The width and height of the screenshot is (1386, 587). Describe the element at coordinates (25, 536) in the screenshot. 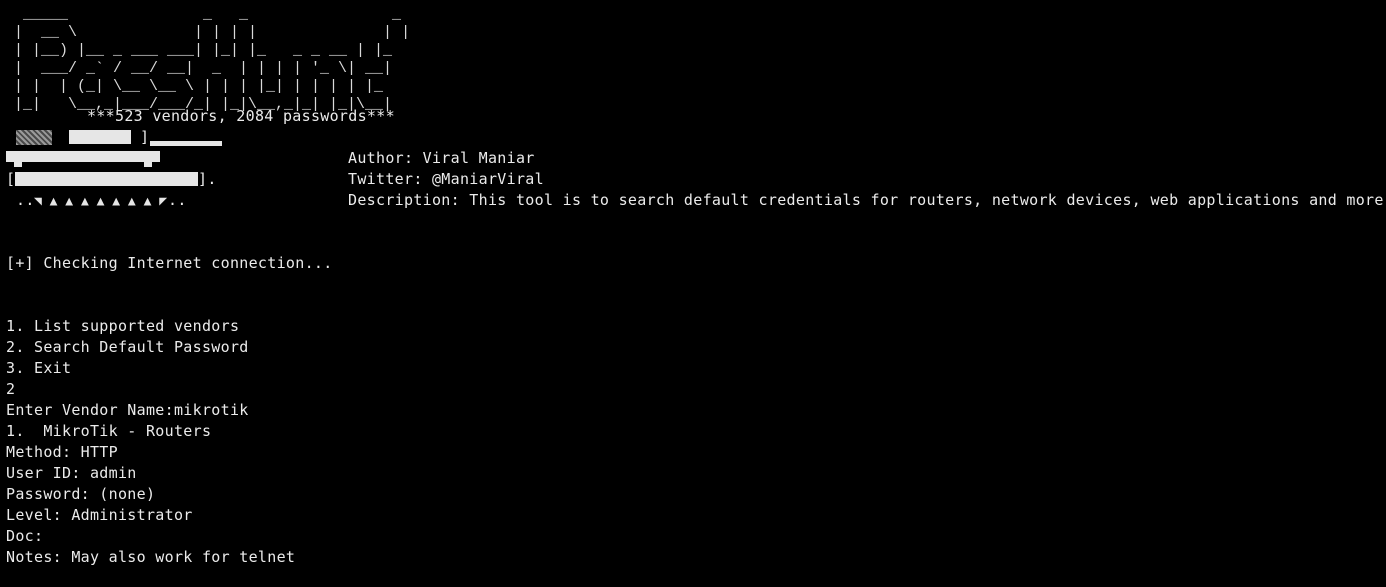

I see `result-doc: Doc:` at that location.